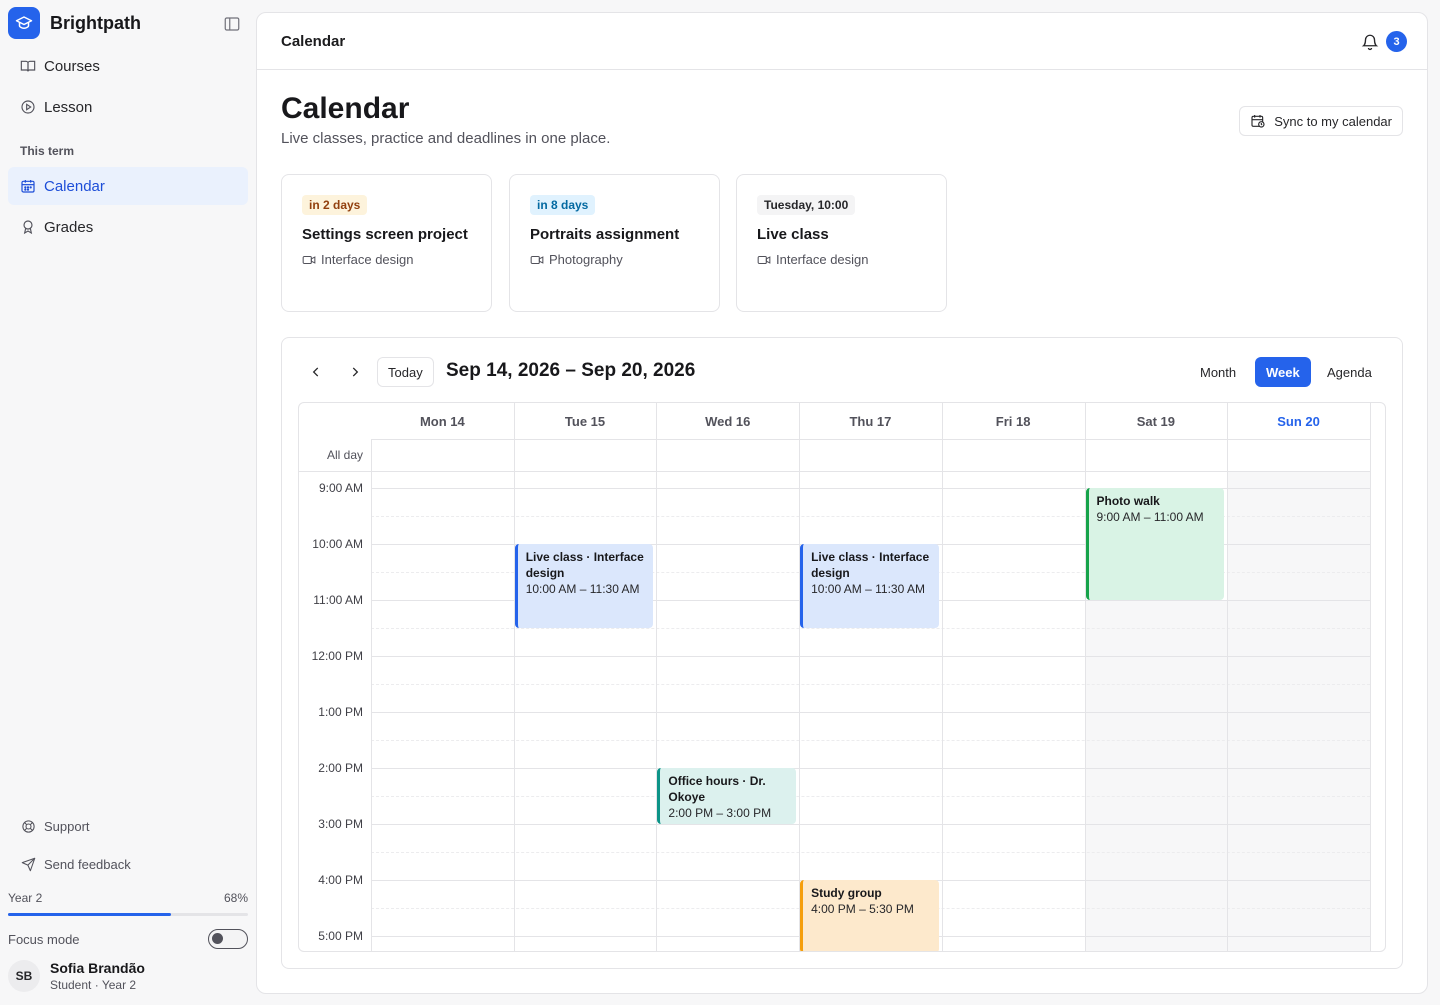 This screenshot has height=1005, width=1440. What do you see at coordinates (355, 372) in the screenshot?
I see `chevron-right-icon` at bounding box center [355, 372].